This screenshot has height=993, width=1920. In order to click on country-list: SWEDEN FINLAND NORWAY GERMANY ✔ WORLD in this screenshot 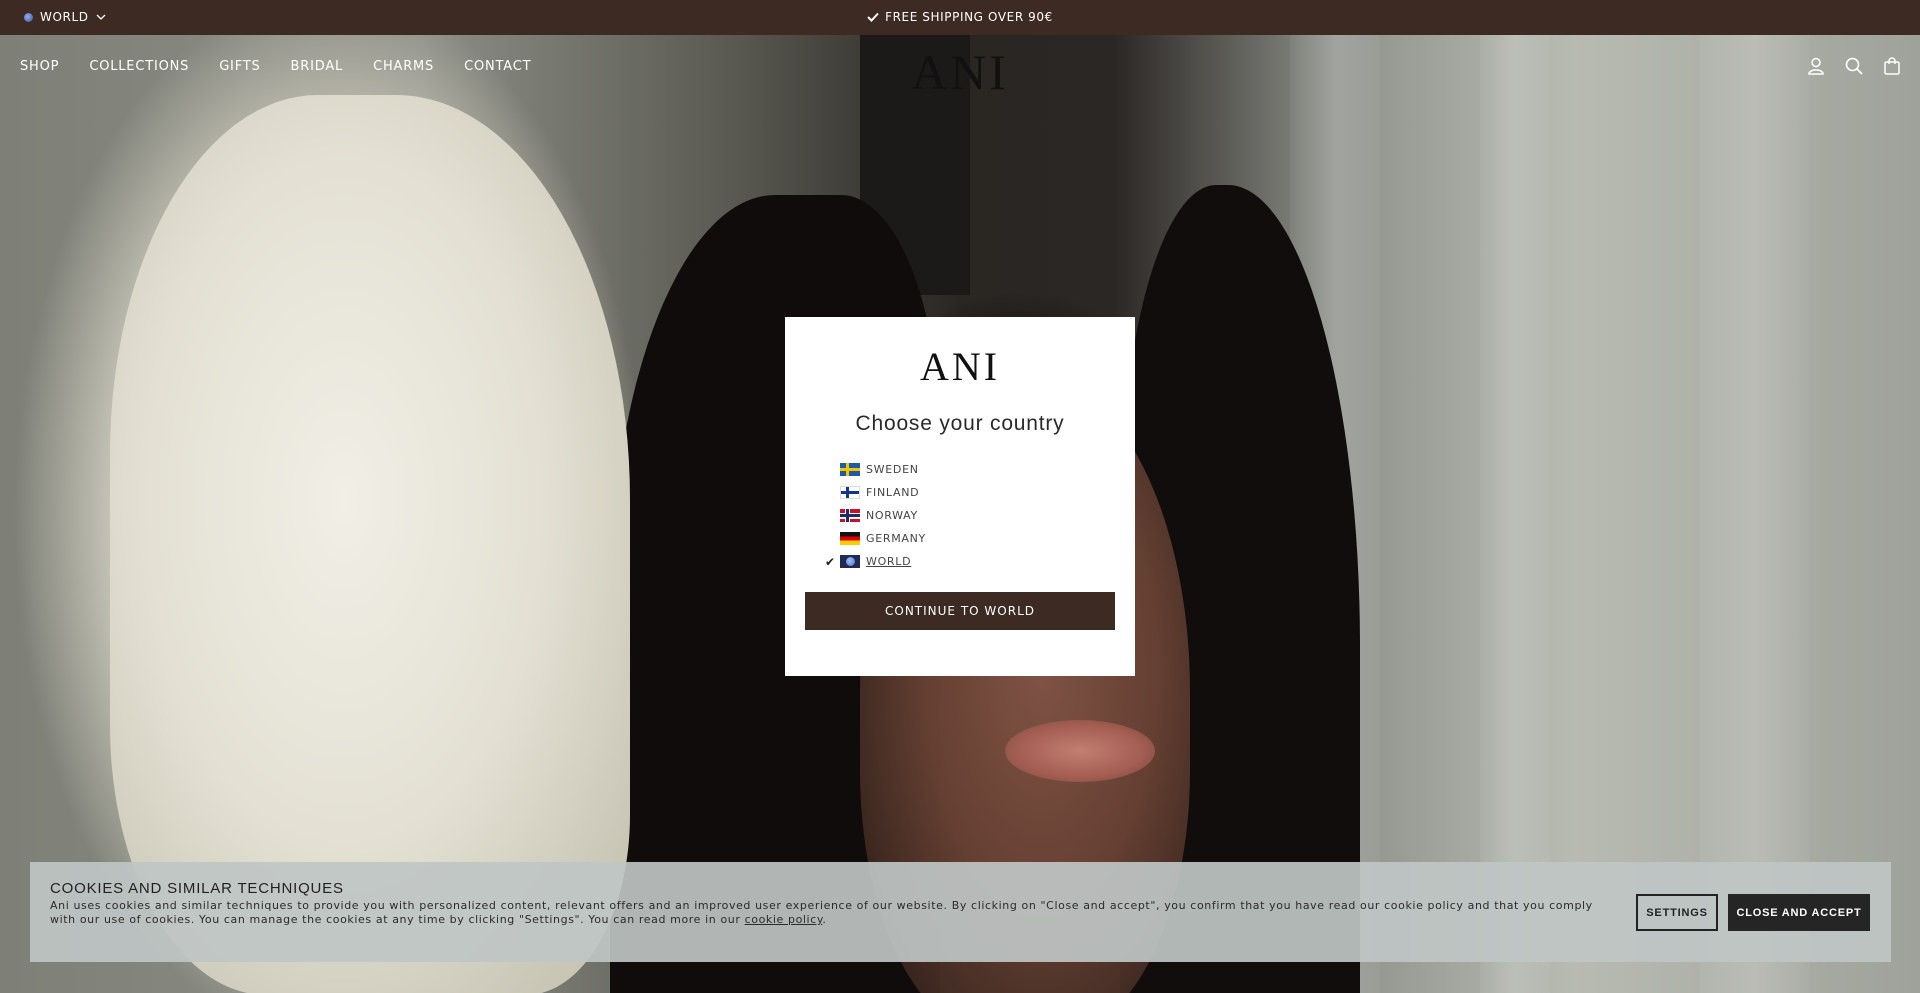, I will do `click(875, 515)`.